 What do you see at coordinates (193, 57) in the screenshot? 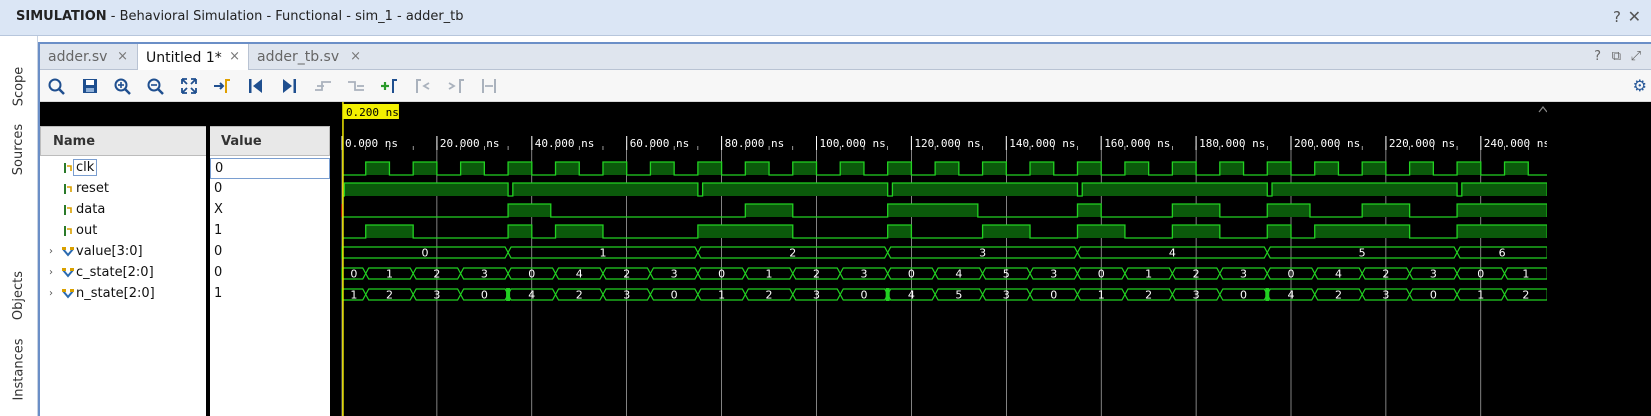
I see `tab-untitled-1: Untitled 1* ×` at bounding box center [193, 57].